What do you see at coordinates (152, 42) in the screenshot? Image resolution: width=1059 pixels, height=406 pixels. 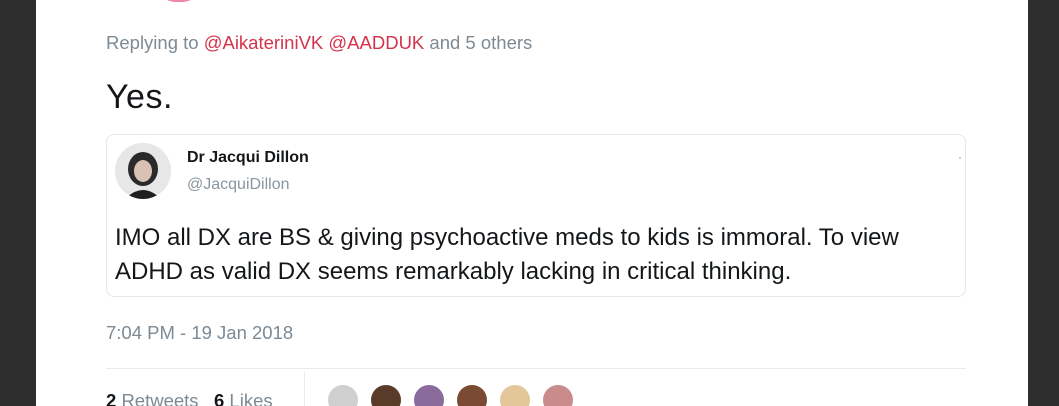 I see `reply-prefix: Replying to` at bounding box center [152, 42].